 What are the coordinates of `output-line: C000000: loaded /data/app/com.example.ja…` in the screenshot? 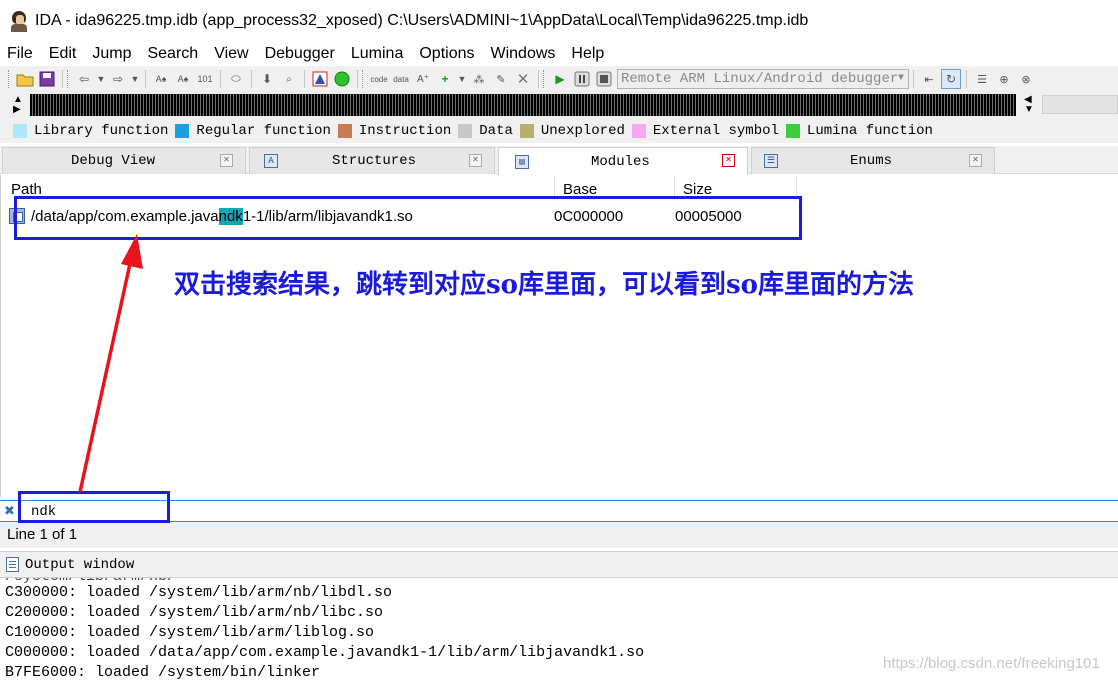 It's located at (325, 652).